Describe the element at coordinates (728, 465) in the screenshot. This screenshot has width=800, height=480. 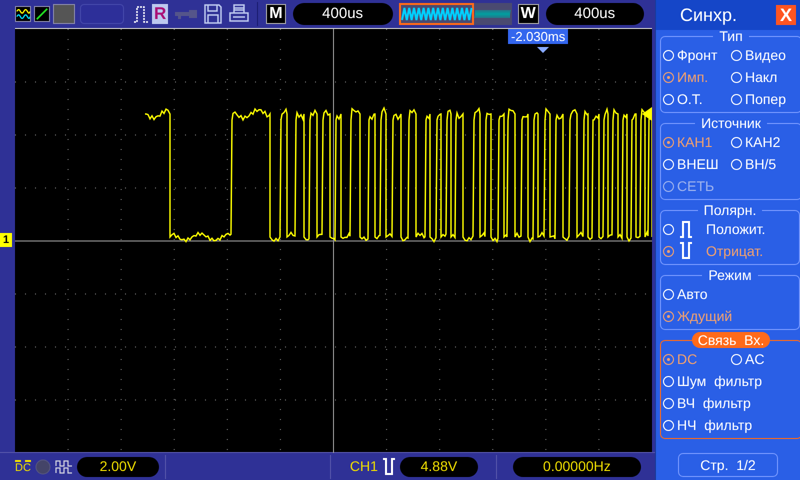
I see `page-button: Стр. 1/2` at that location.